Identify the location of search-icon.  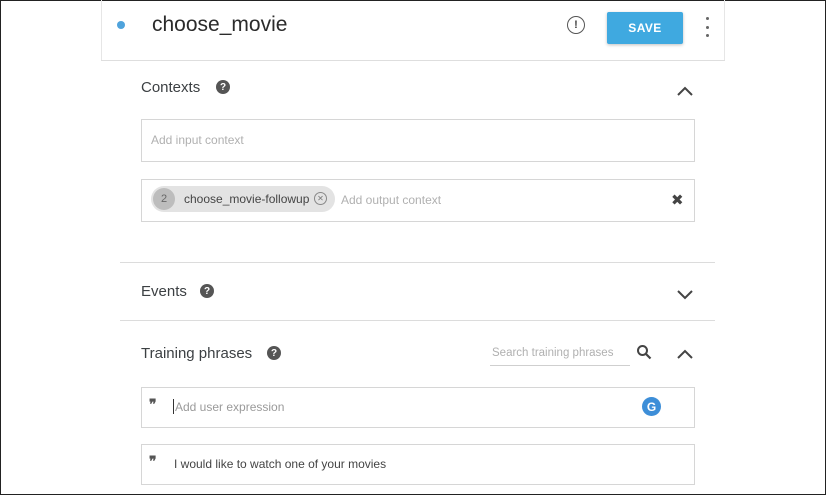
(644, 352).